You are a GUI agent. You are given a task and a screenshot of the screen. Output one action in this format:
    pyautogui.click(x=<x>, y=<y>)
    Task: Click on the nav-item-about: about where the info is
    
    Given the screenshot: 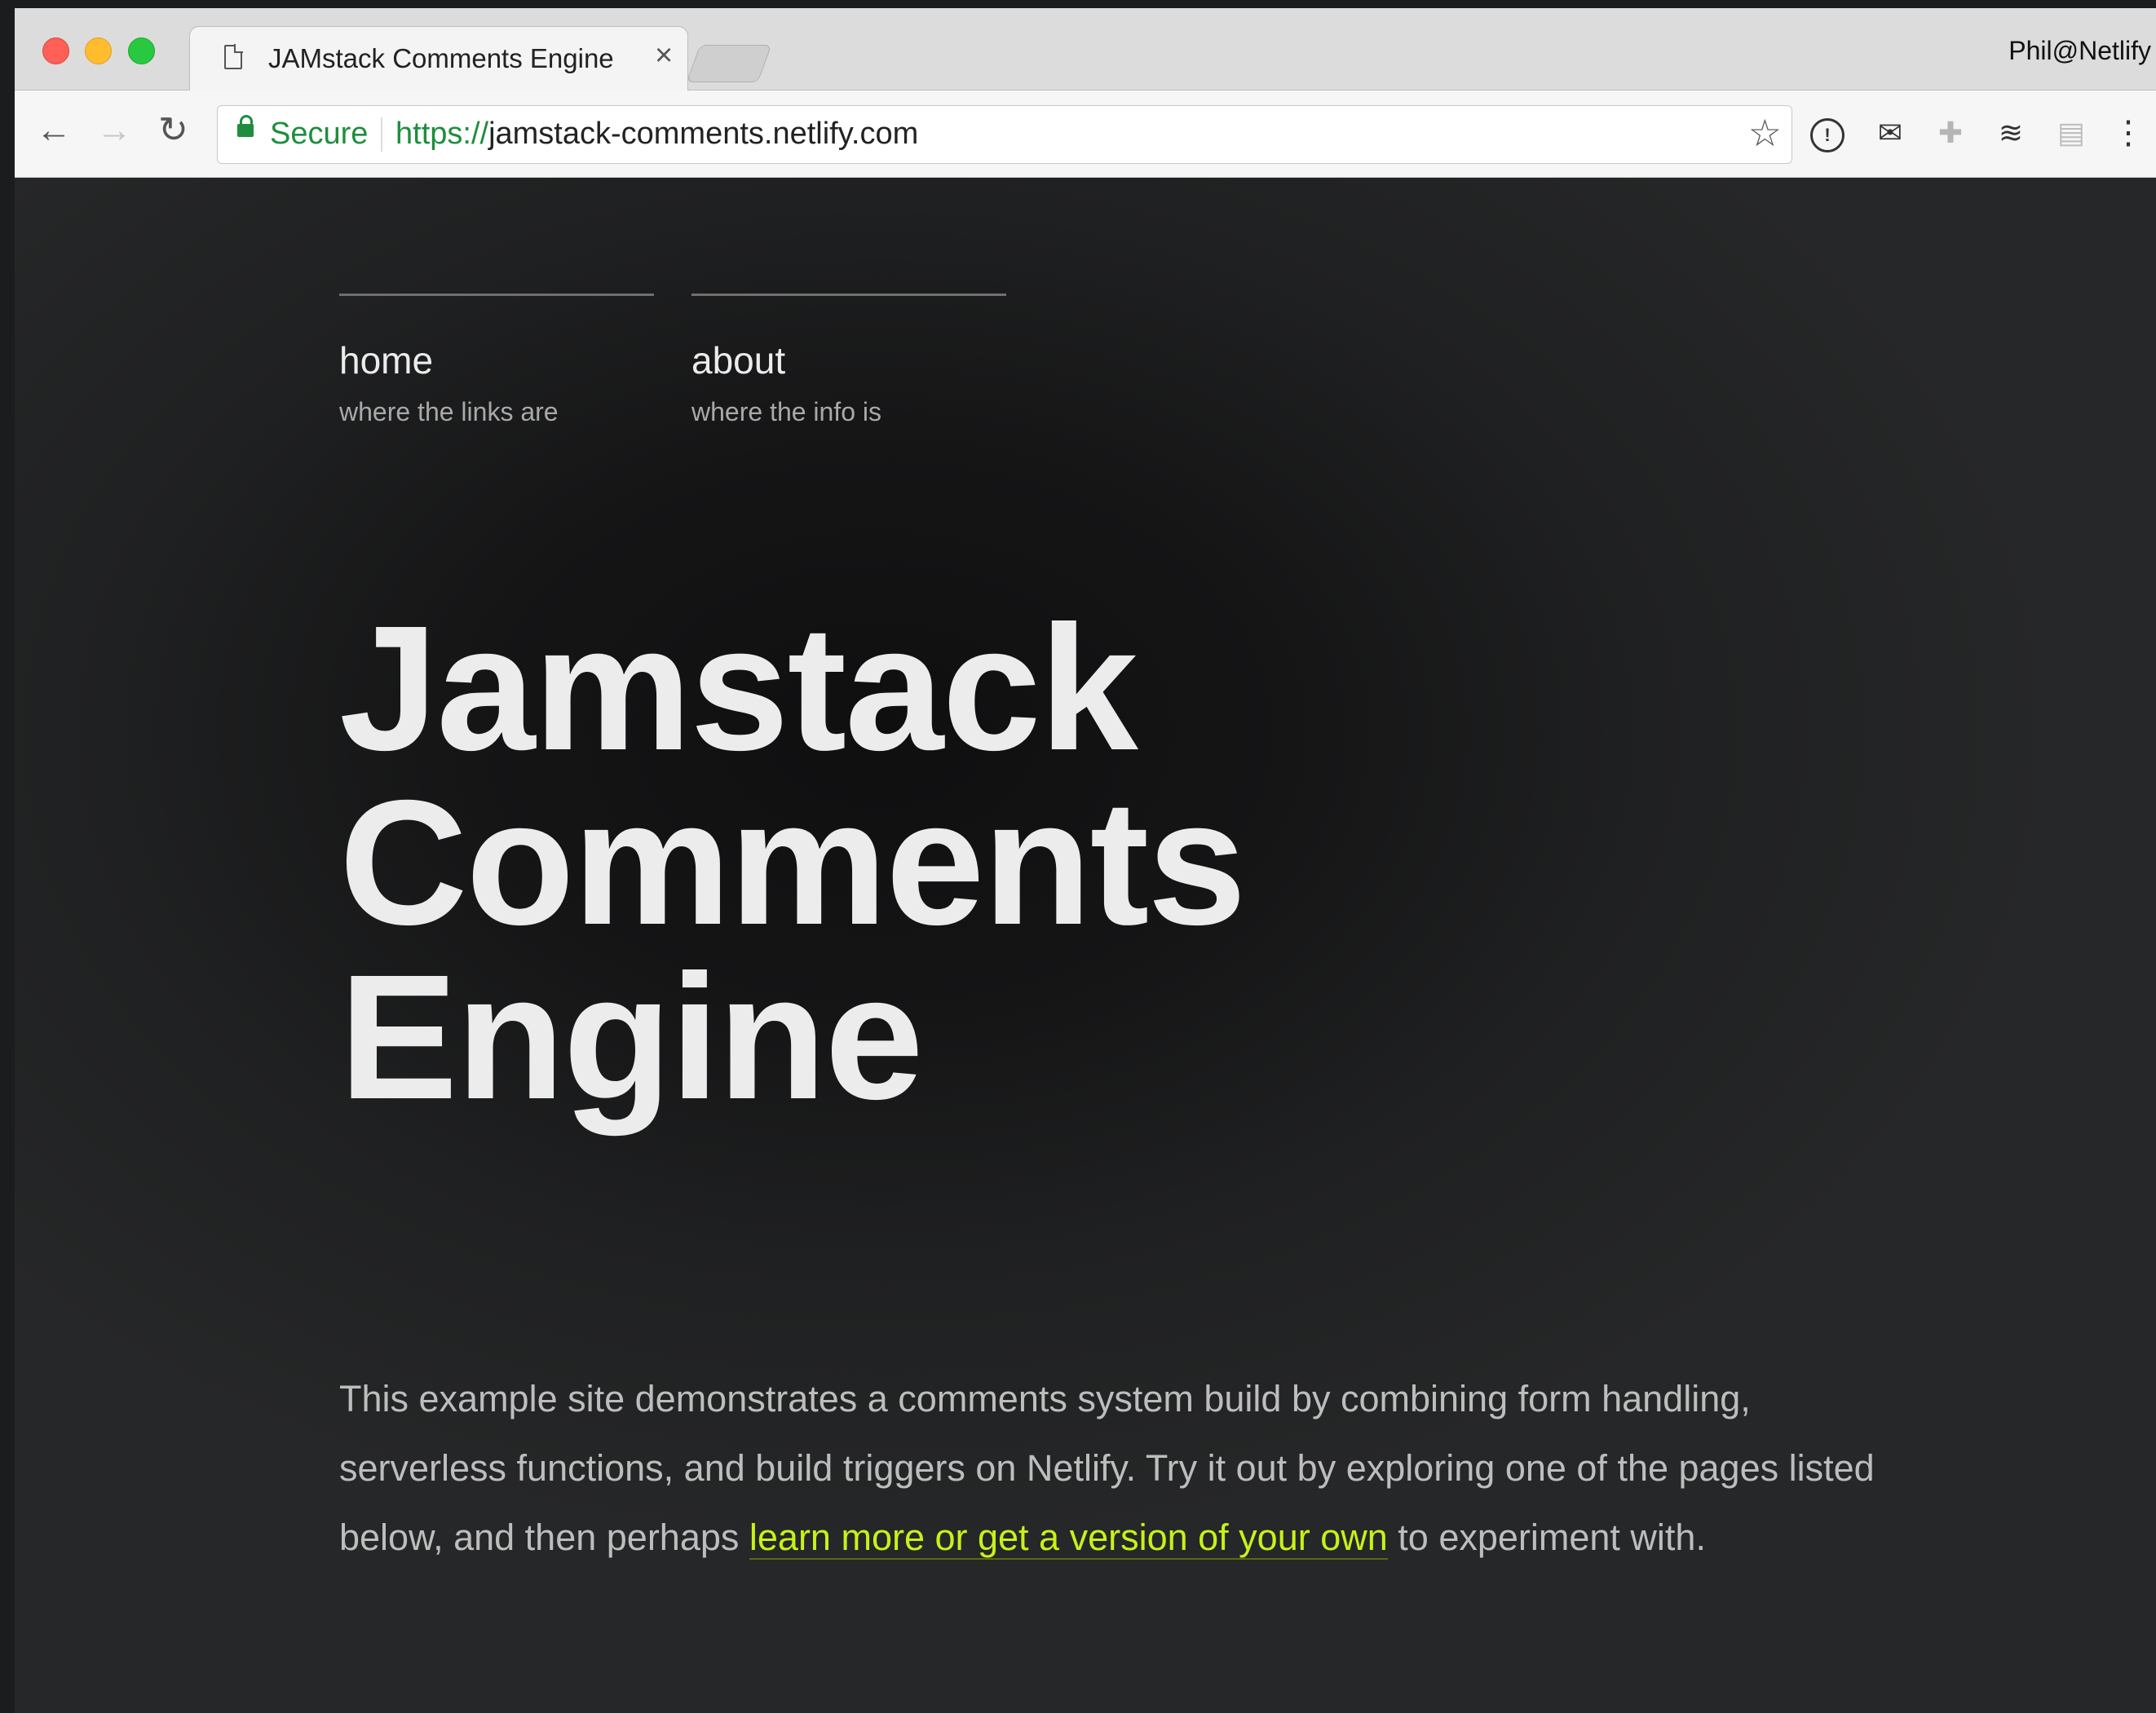 What is the action you would take?
    pyautogui.click(x=848, y=360)
    